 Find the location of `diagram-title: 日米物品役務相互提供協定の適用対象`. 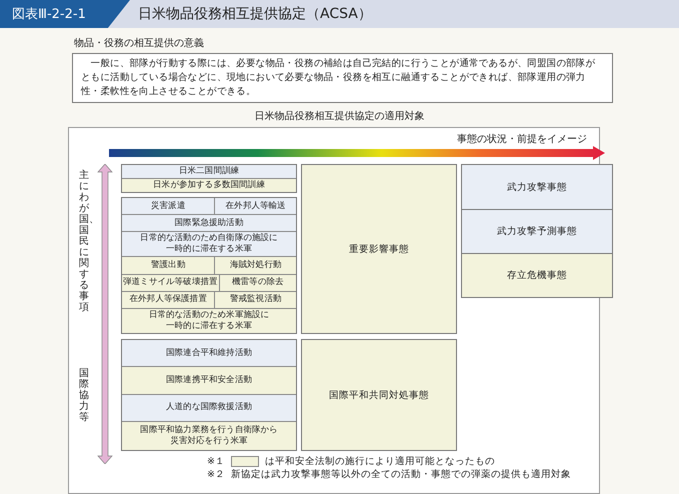

diagram-title: 日米物品役務相互提供協定の適用対象 is located at coordinates (340, 116).